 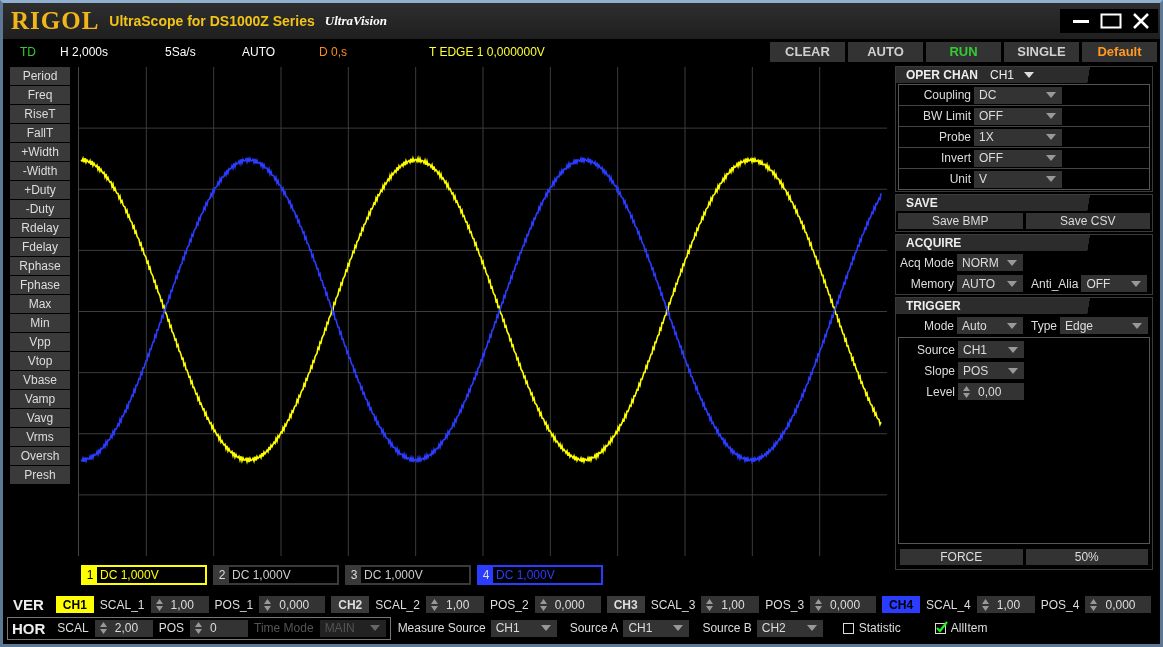 What do you see at coordinates (276, 575) in the screenshot?
I see `channel-label: 2 DC 1,000V` at bounding box center [276, 575].